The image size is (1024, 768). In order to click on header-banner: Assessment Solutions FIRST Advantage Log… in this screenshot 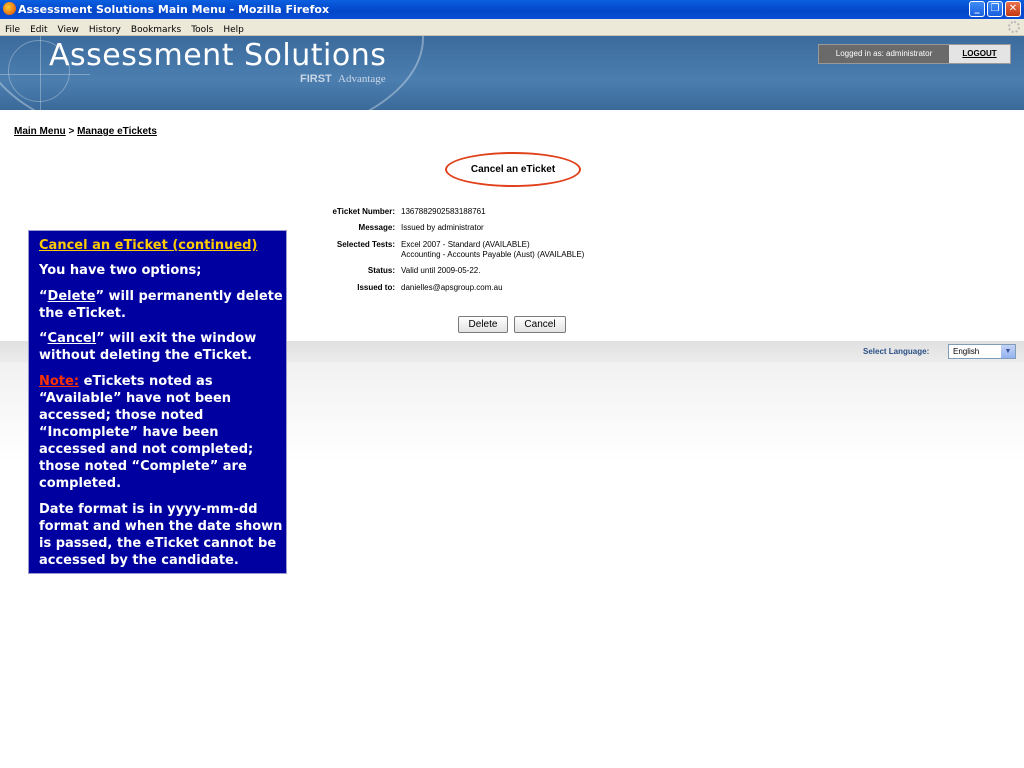, I will do `click(512, 73)`.